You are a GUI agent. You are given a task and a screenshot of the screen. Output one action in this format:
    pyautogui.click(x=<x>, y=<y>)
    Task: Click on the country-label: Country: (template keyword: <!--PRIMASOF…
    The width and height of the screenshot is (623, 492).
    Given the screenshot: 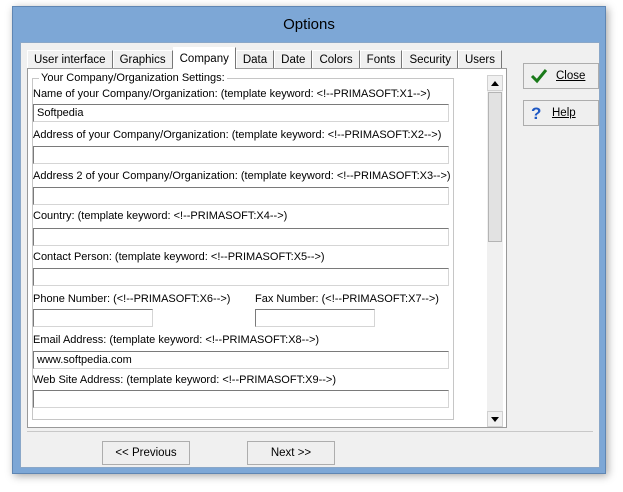 What is the action you would take?
    pyautogui.click(x=160, y=216)
    